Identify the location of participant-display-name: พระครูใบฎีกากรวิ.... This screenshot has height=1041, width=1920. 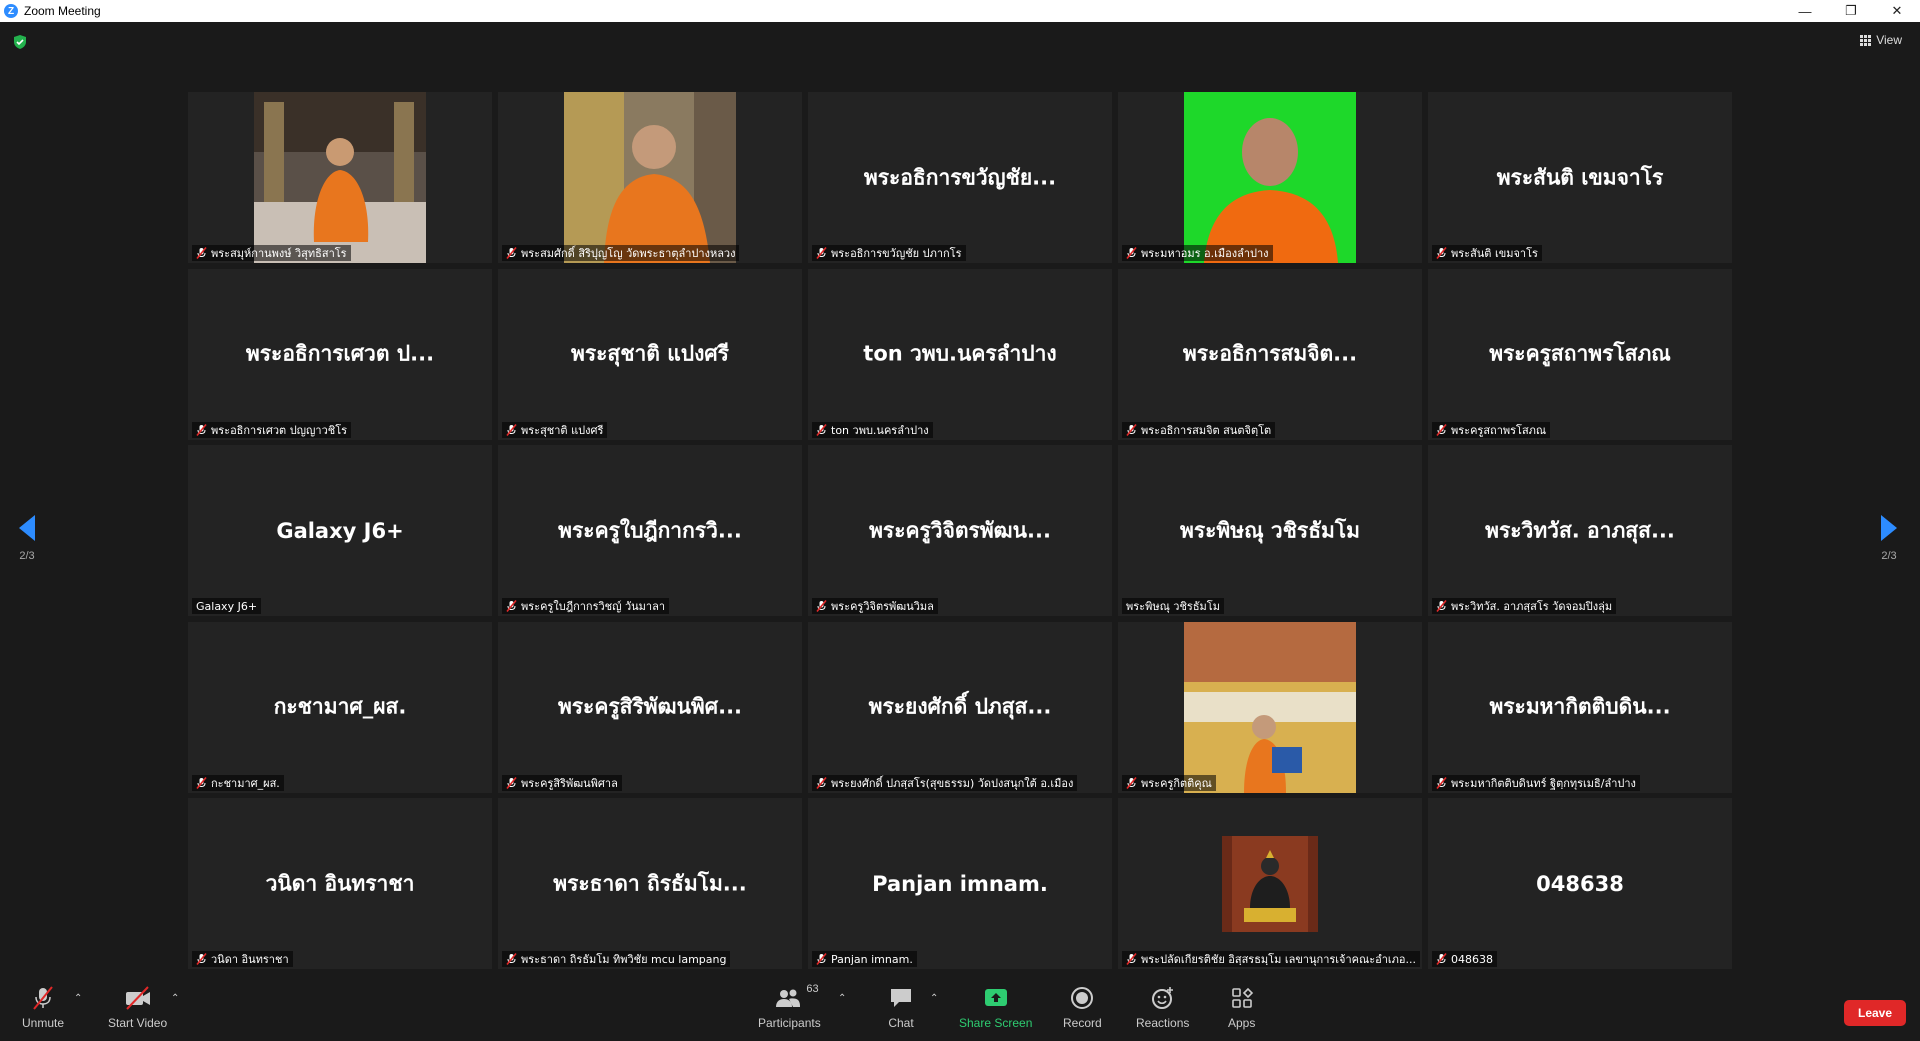
(650, 530).